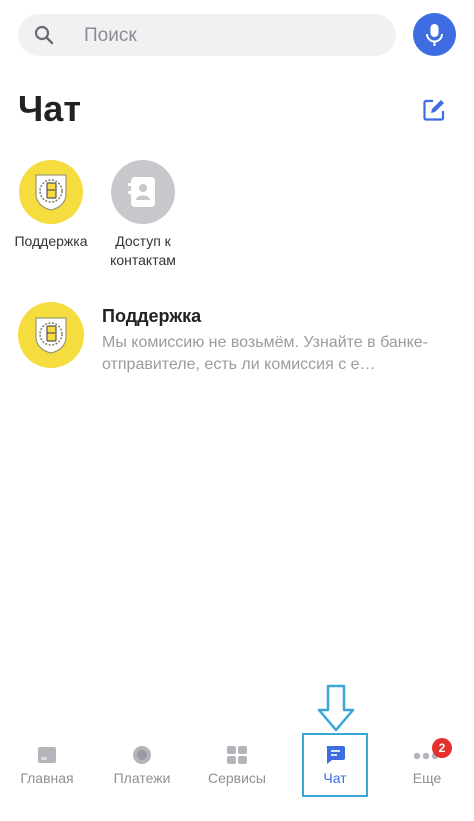 This screenshot has width=474, height=821. Describe the element at coordinates (336, 708) in the screenshot. I see `annotation-arrow-icon` at that location.